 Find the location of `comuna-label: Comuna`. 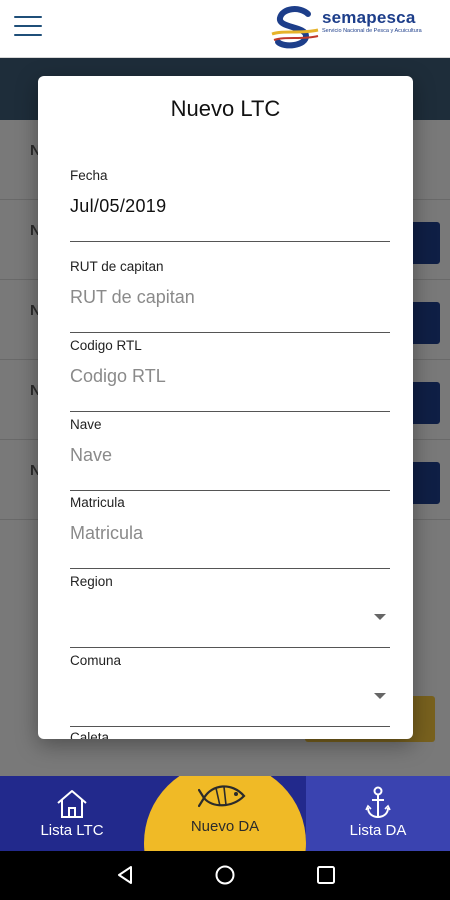

comuna-label: Comuna is located at coordinates (96, 660).